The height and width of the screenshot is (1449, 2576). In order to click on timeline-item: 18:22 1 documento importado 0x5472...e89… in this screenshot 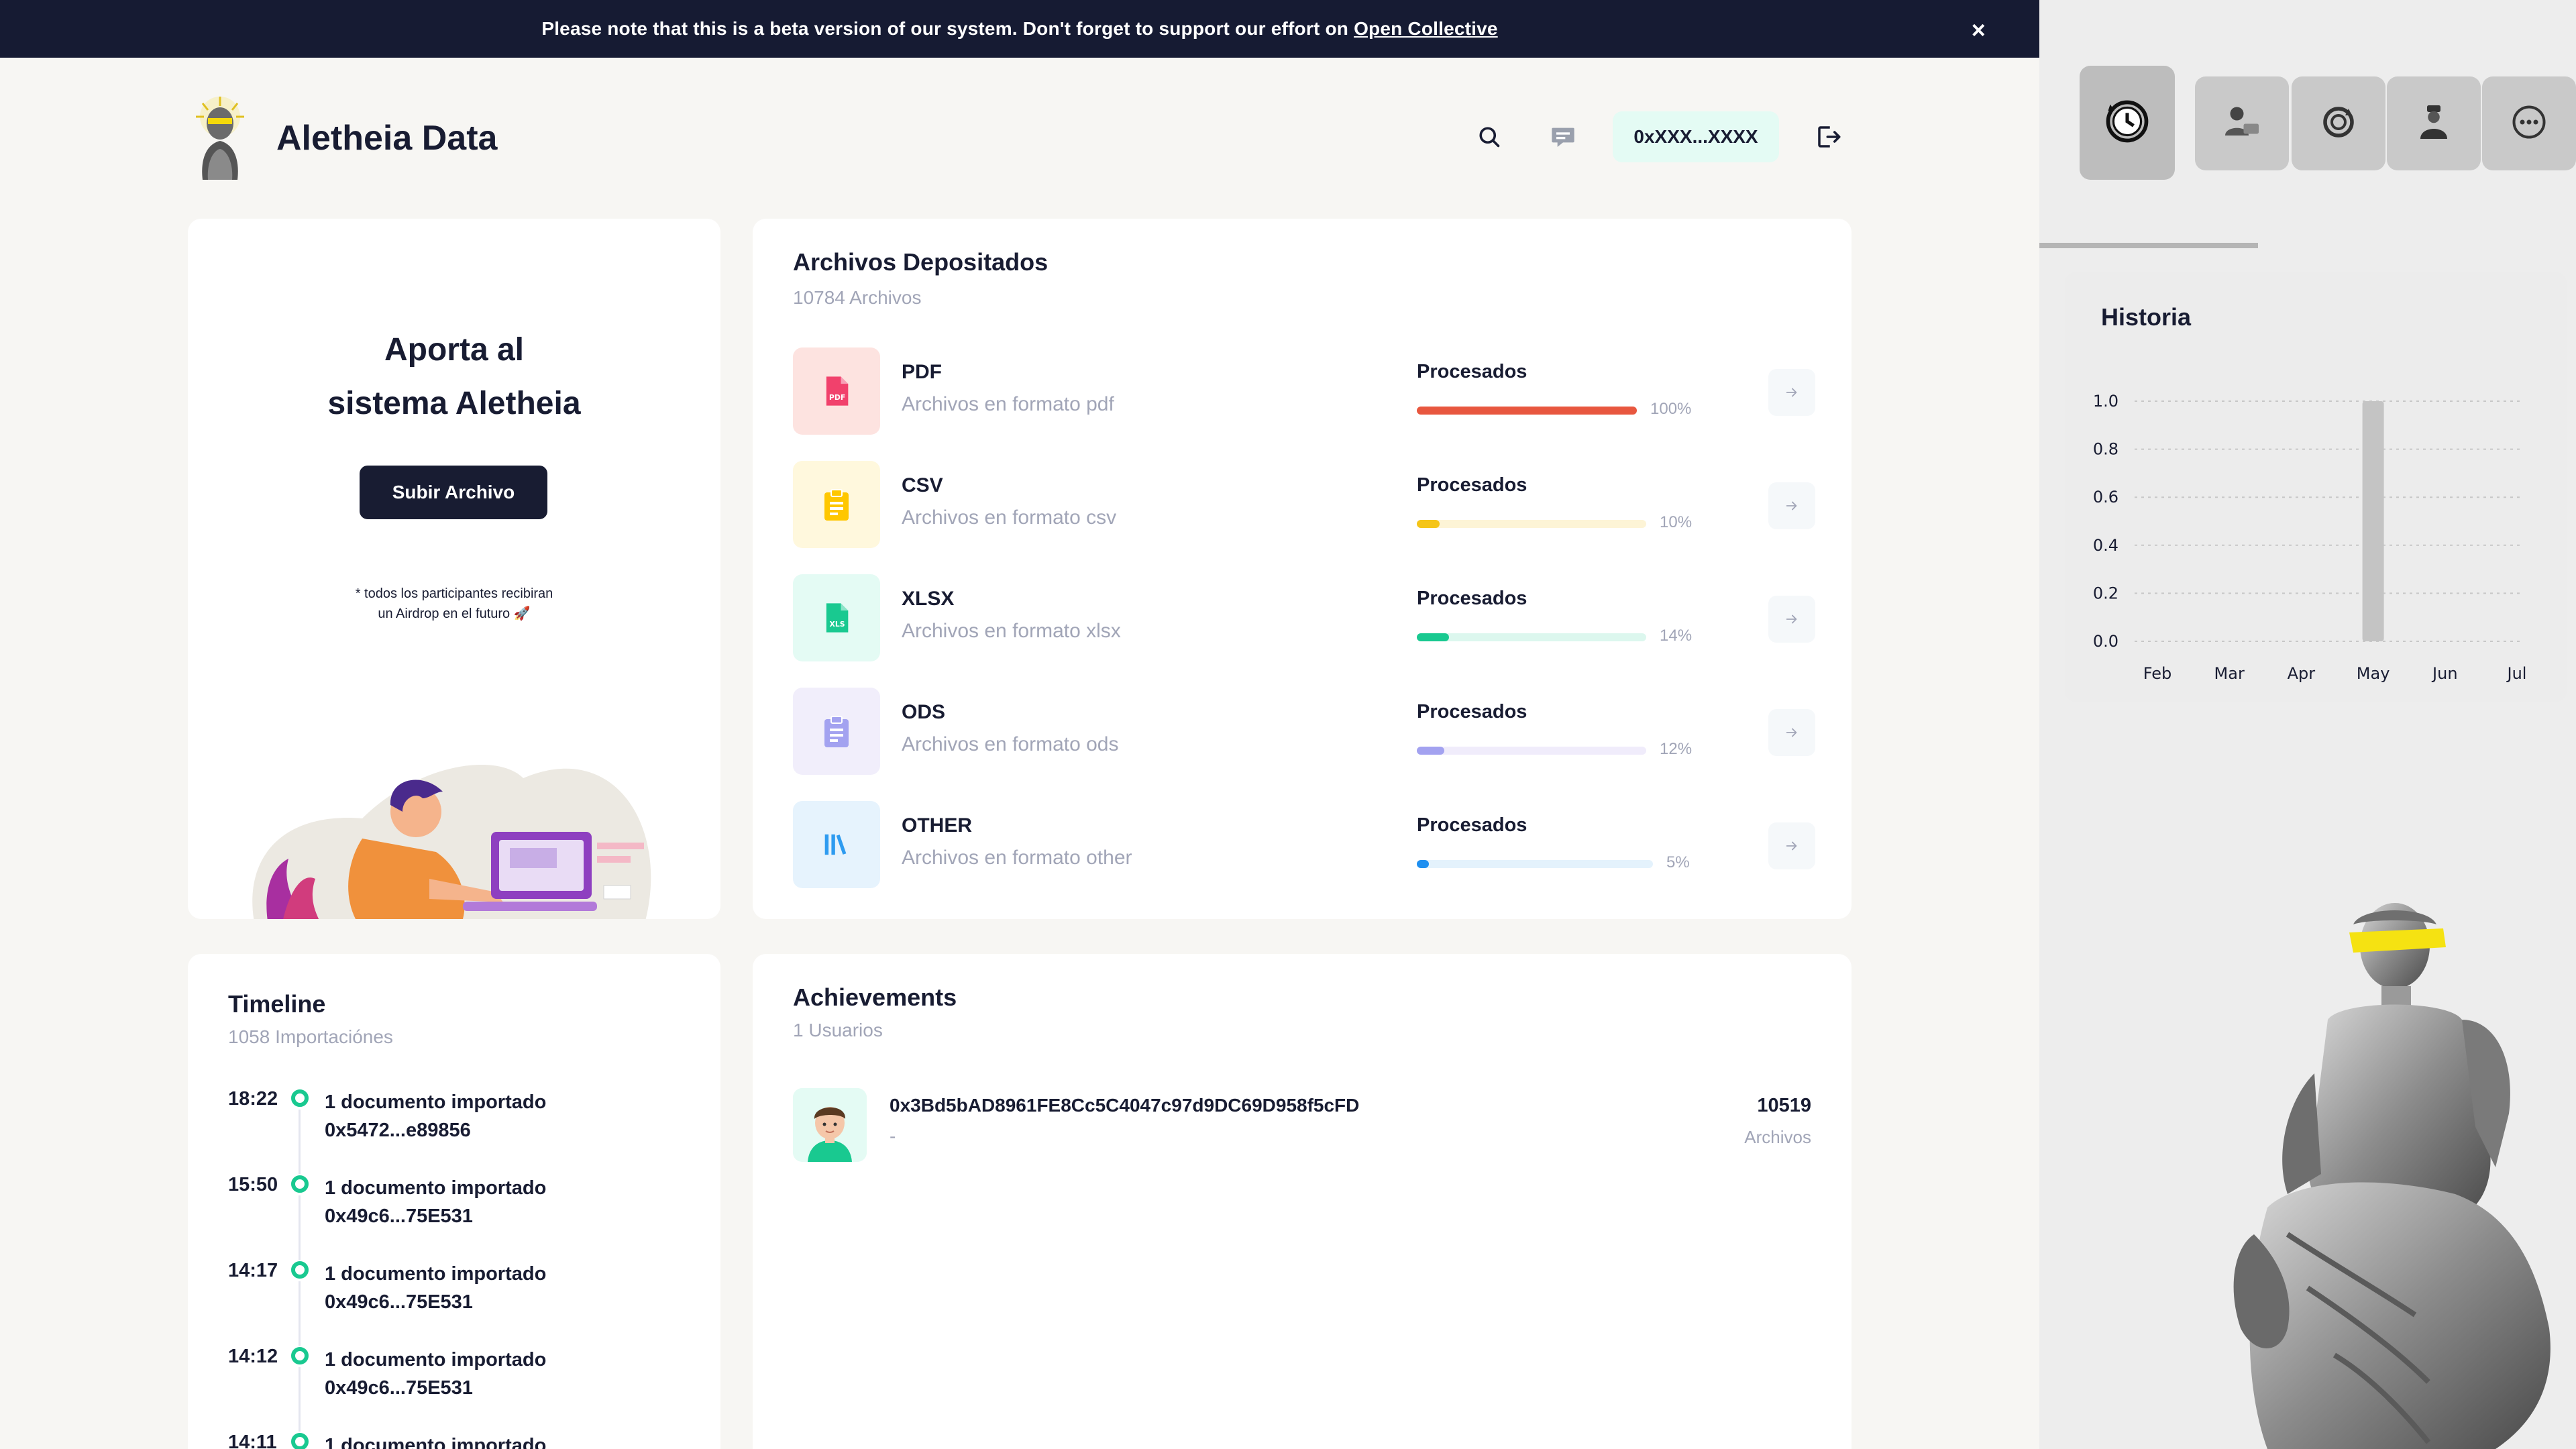, I will do `click(463, 1131)`.